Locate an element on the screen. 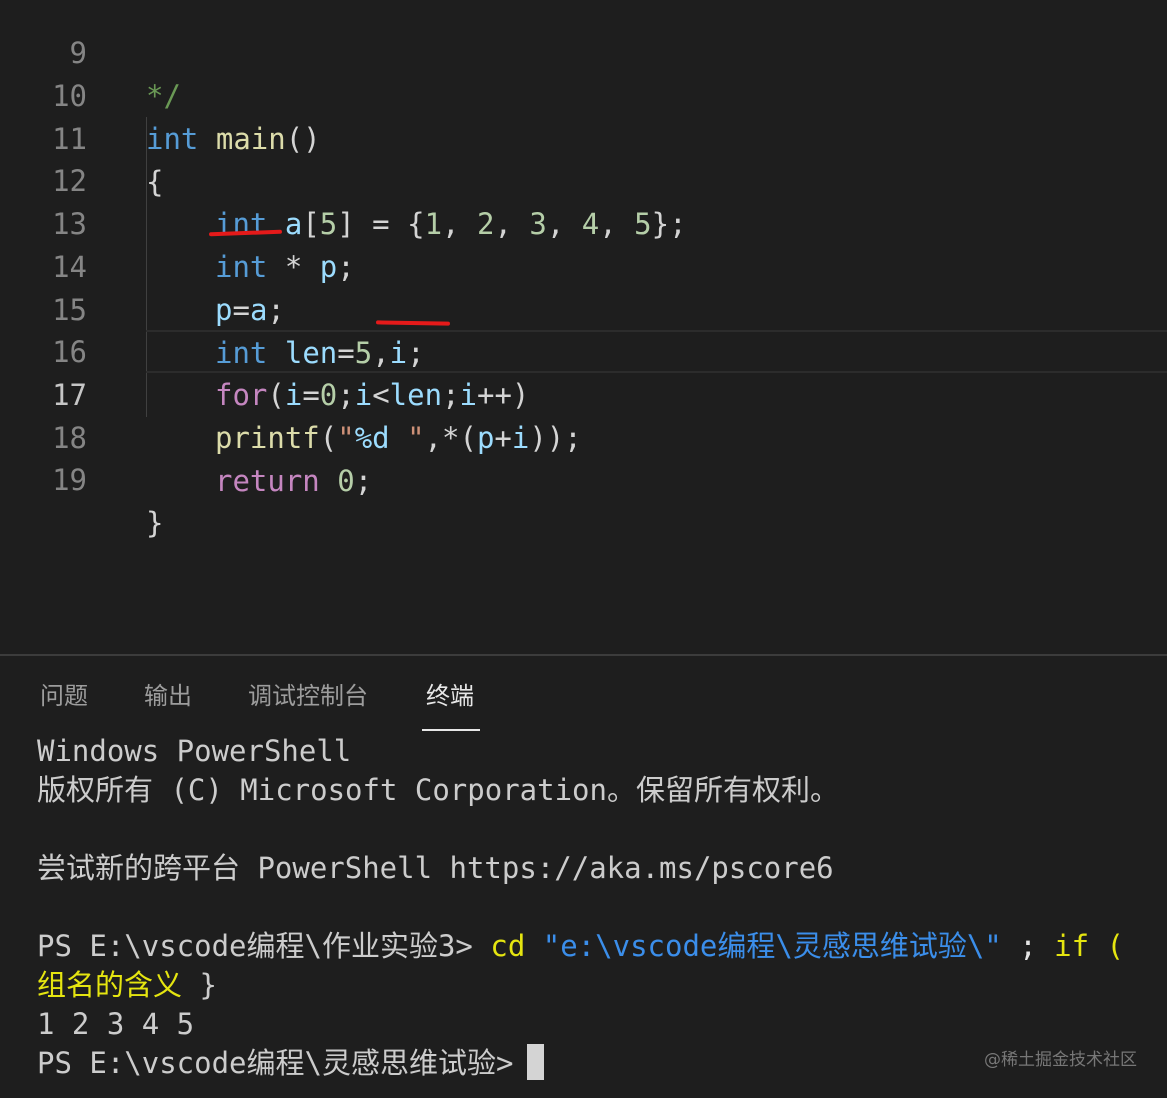  terminal-text: 组名的含义 is located at coordinates (110, 985).